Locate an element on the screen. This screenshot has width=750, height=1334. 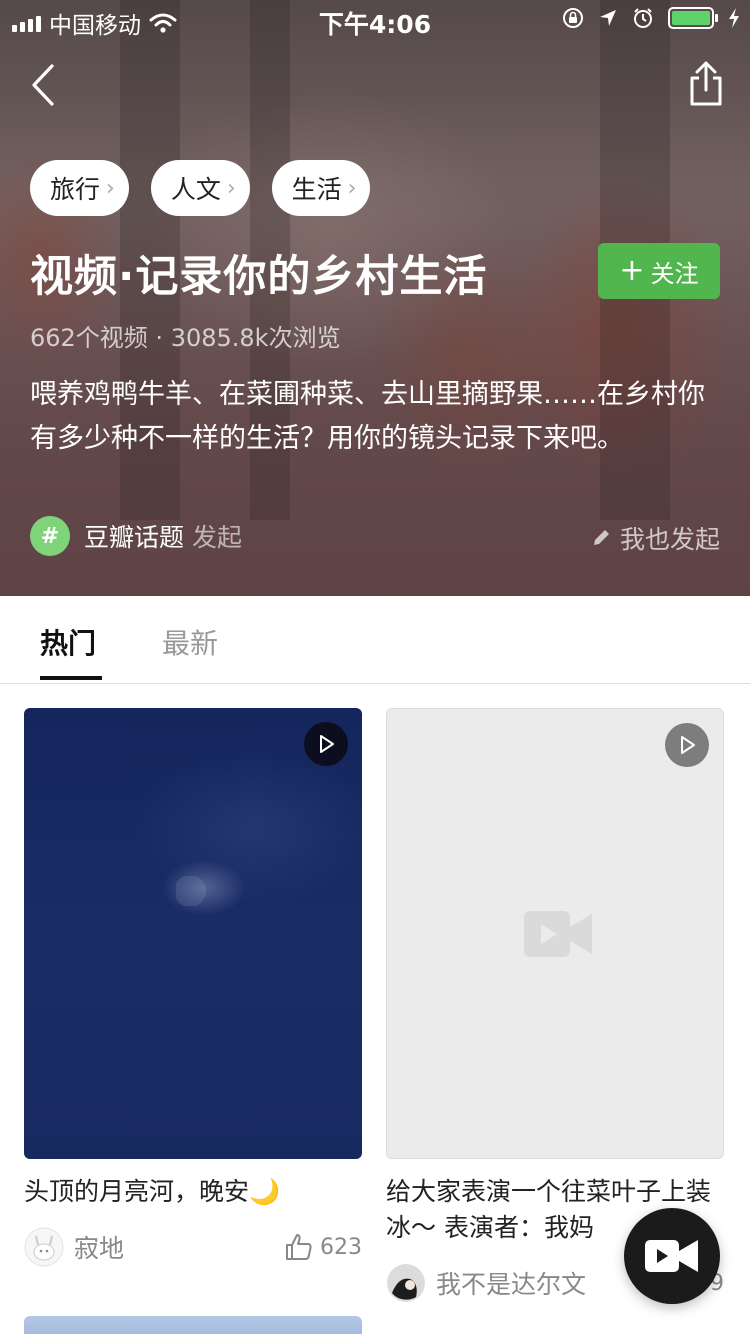
tag-label: 旅行 is located at coordinates (75, 189).